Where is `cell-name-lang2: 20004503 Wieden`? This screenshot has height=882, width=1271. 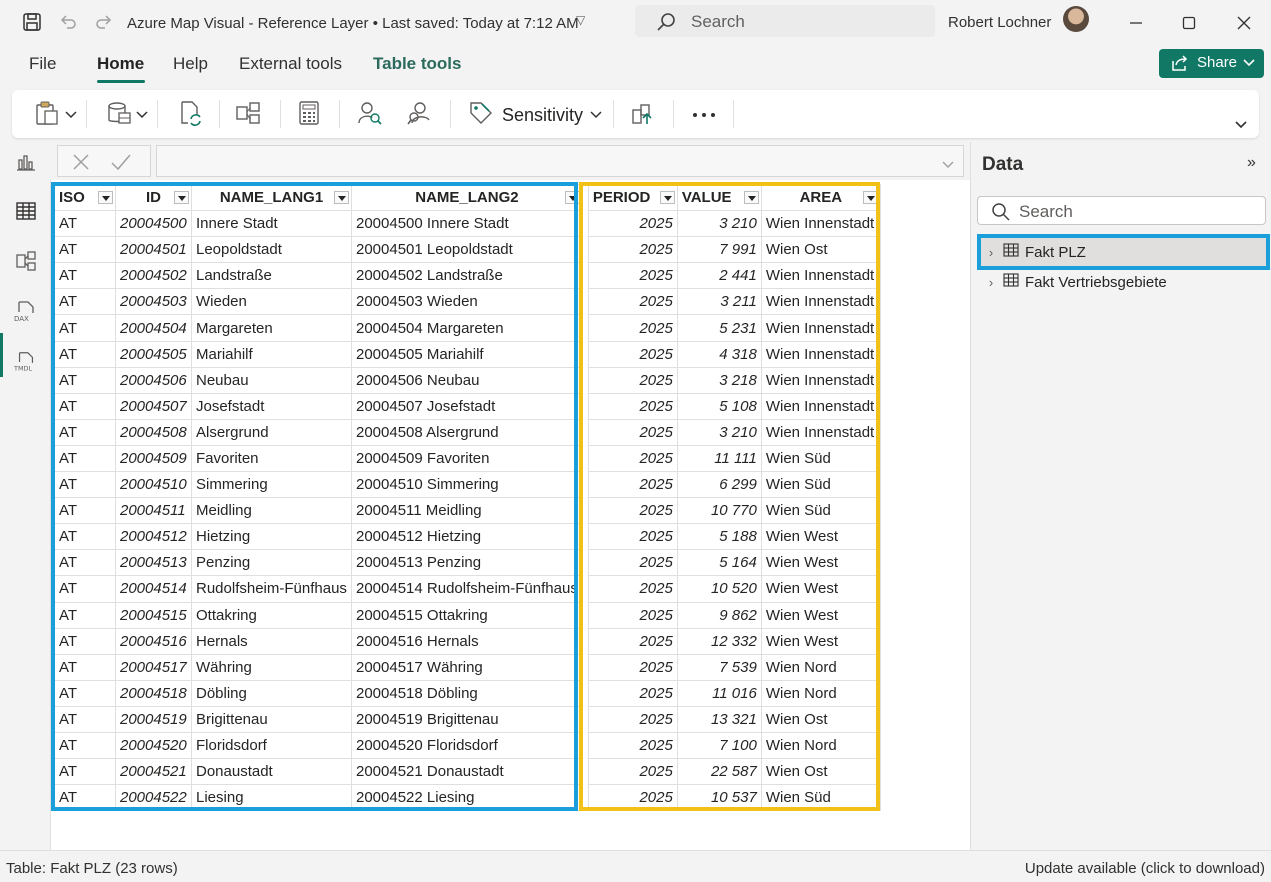
cell-name-lang2: 20004503 Wieden is located at coordinates (467, 302).